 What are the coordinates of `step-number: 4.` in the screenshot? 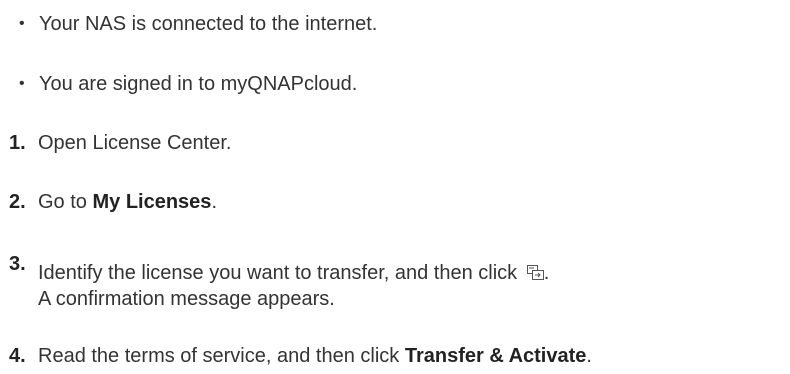 It's located at (17, 356).